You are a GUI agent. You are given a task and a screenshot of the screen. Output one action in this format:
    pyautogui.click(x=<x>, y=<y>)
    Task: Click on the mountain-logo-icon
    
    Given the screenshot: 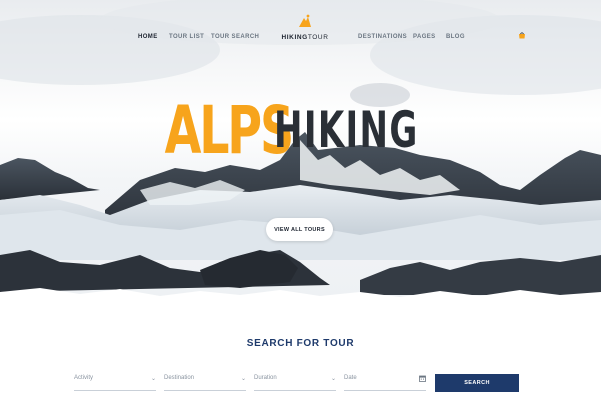 What is the action you would take?
    pyautogui.click(x=305, y=20)
    